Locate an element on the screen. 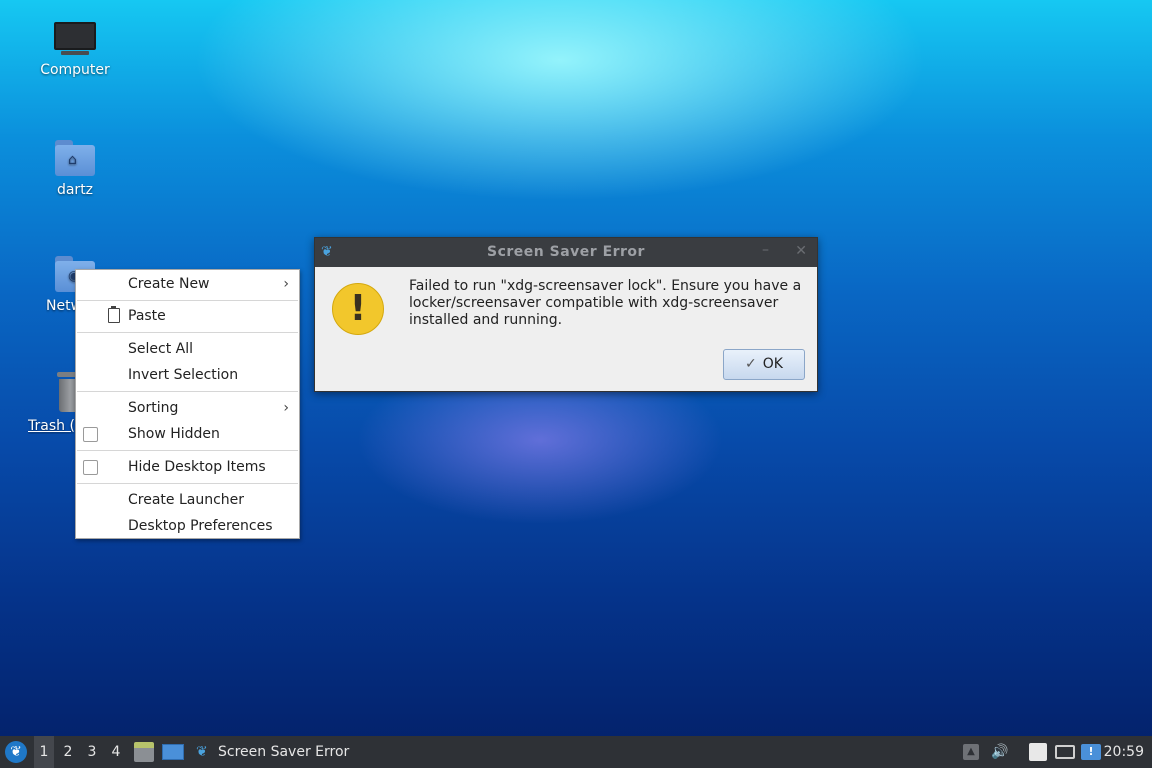 Image resolution: width=1152 pixels, height=768 pixels. menu-item-show-hidden: Show Hidden is located at coordinates (187, 434).